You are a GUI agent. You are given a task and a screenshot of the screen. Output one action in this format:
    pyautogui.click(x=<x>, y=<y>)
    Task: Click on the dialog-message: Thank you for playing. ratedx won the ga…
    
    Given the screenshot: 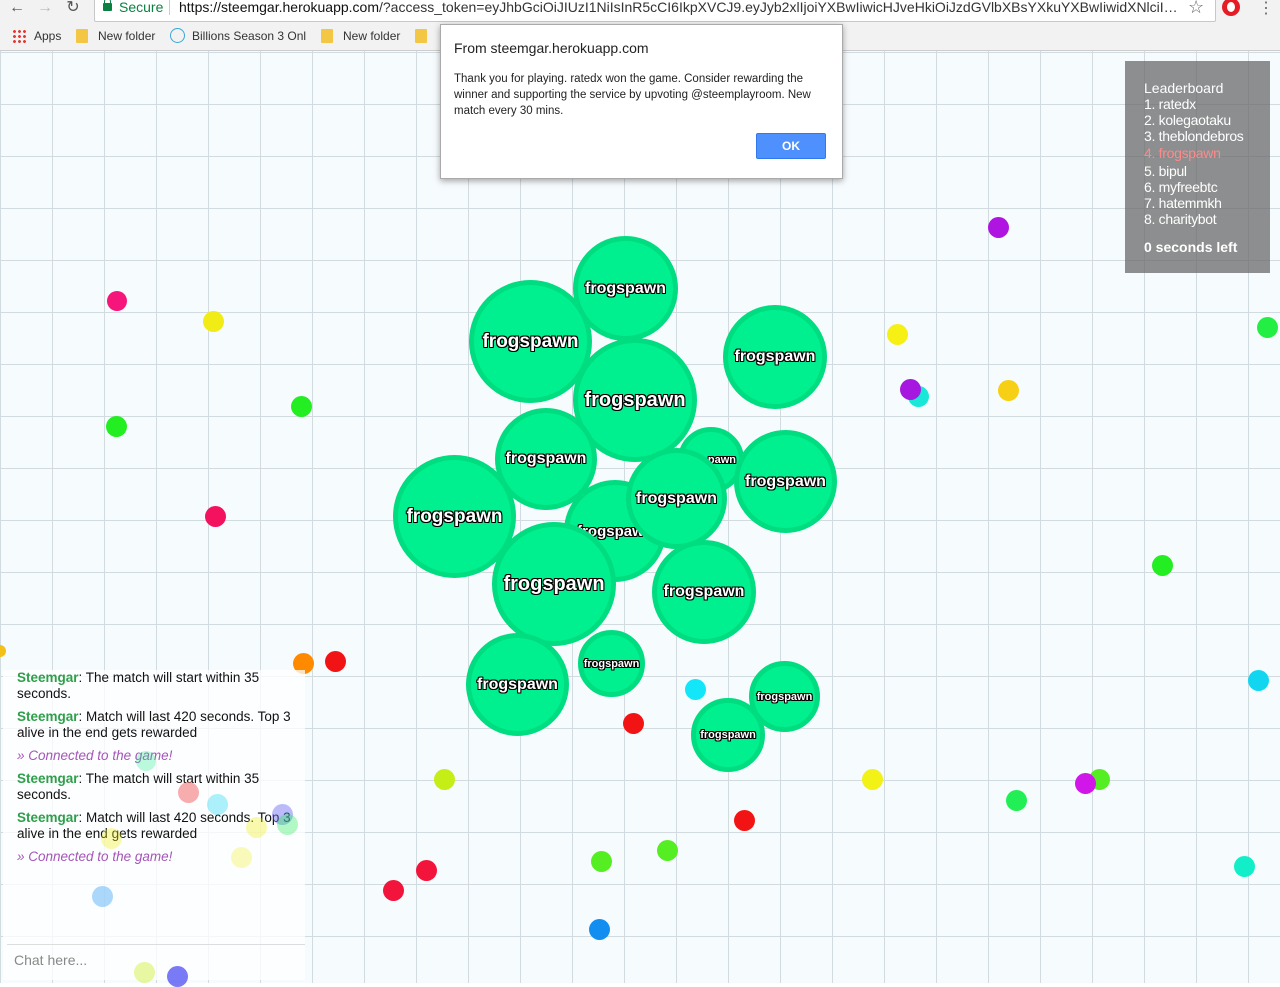 What is the action you would take?
    pyautogui.click(x=632, y=95)
    